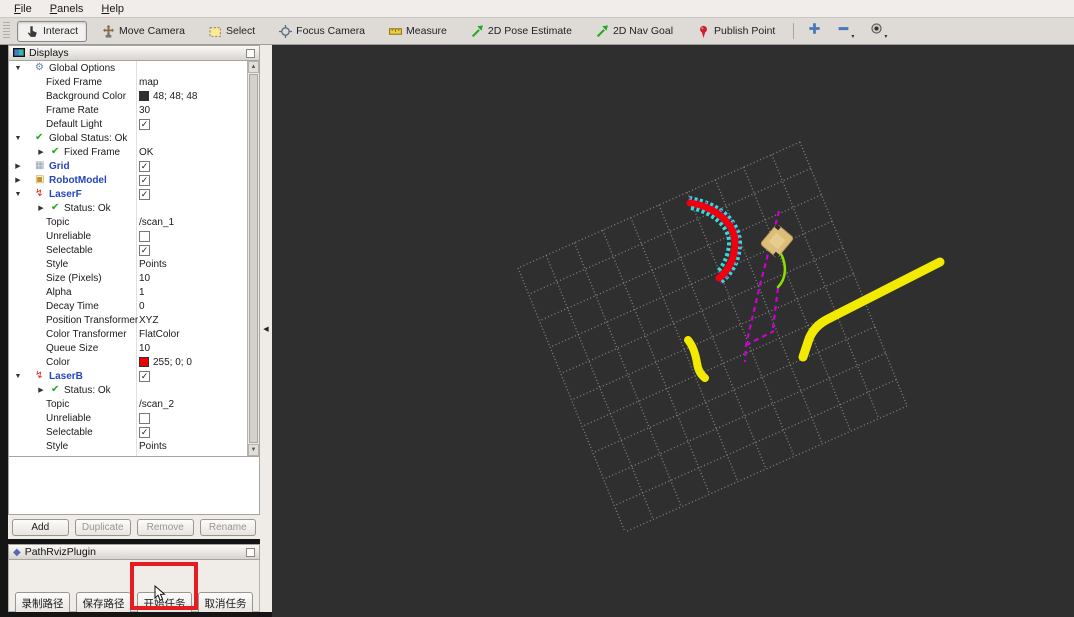 The width and height of the screenshot is (1074, 617). Describe the element at coordinates (156, 404) in the screenshot. I see `row-value: /scan_2` at that location.